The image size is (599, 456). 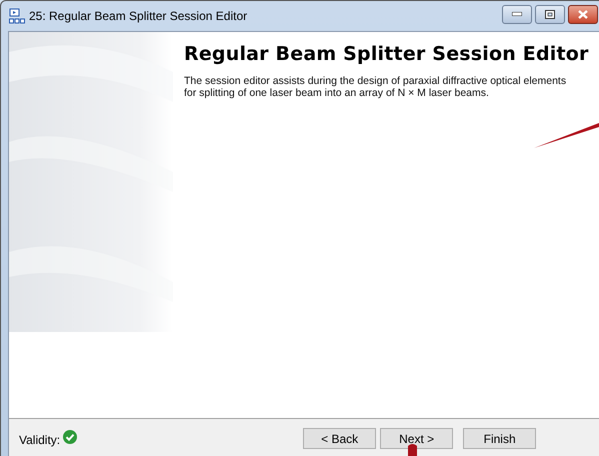 I want to click on close-icon, so click(x=583, y=14).